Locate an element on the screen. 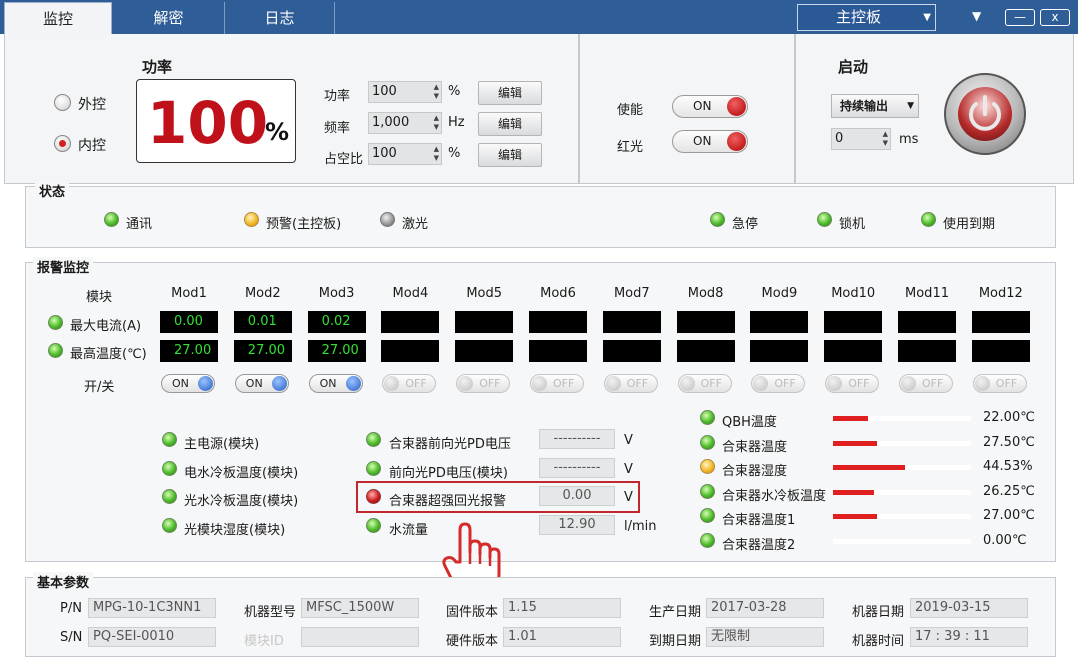  internal-control-radio is located at coordinates (62, 143).